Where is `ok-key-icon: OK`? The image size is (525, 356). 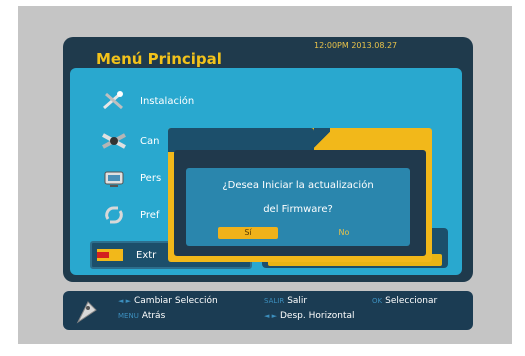 ok-key-icon: OK is located at coordinates (377, 301).